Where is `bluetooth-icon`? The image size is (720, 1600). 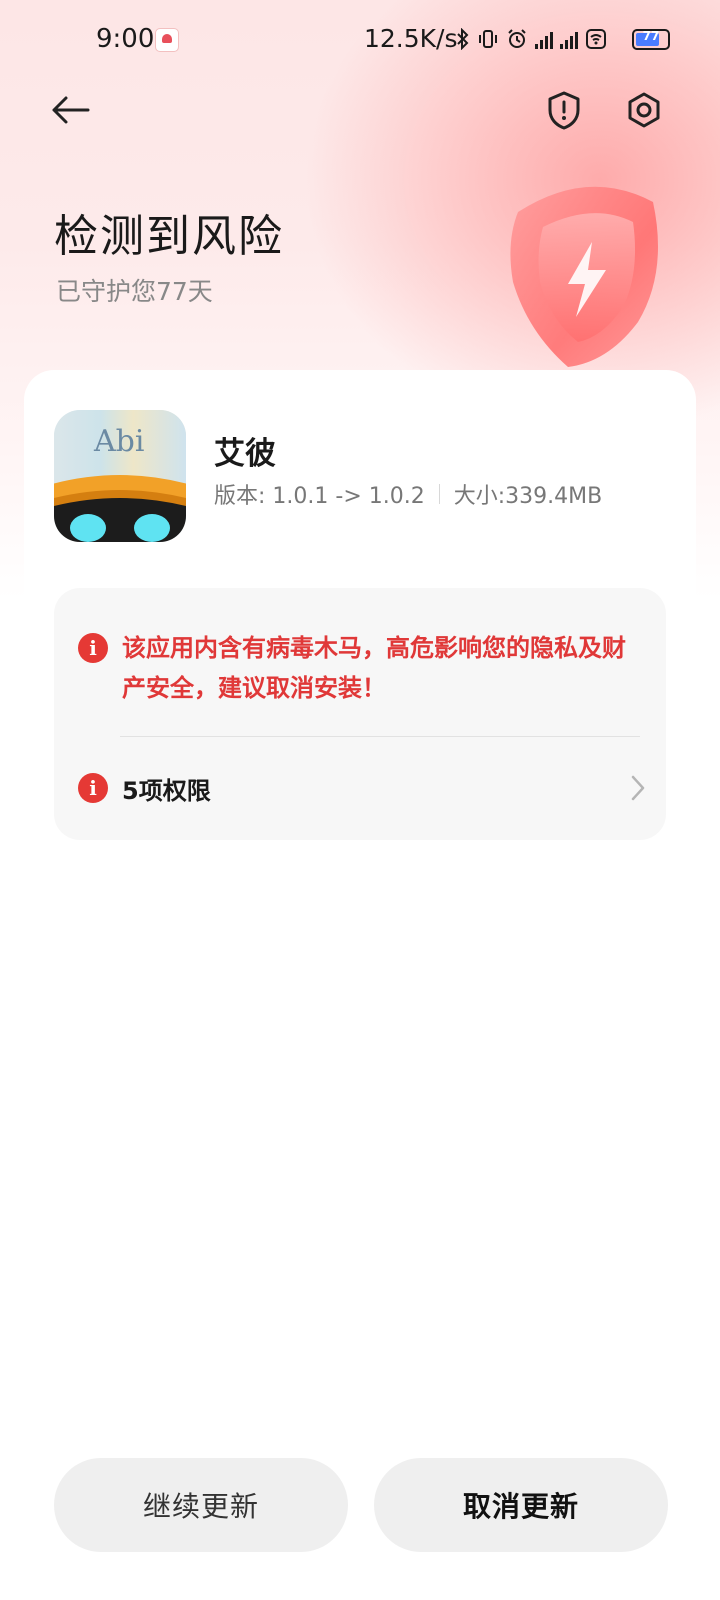
bluetooth-icon is located at coordinates (463, 39).